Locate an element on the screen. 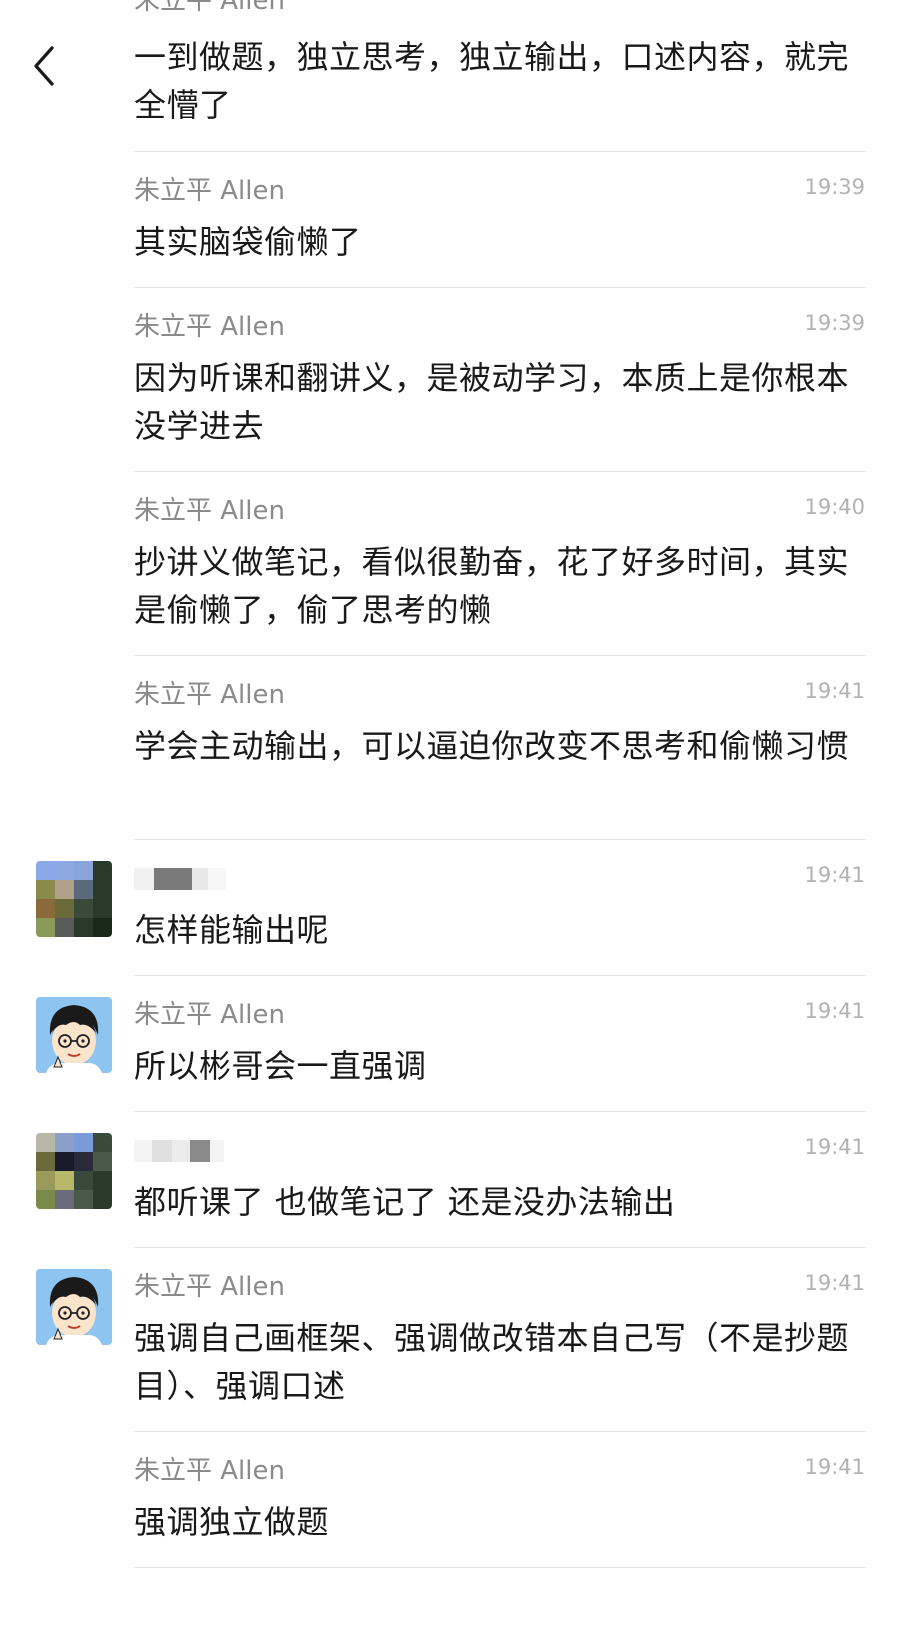  message-text: 一到做题，独立思考，独立输出，口述内容，就完全懵了 is located at coordinates (499, 81).